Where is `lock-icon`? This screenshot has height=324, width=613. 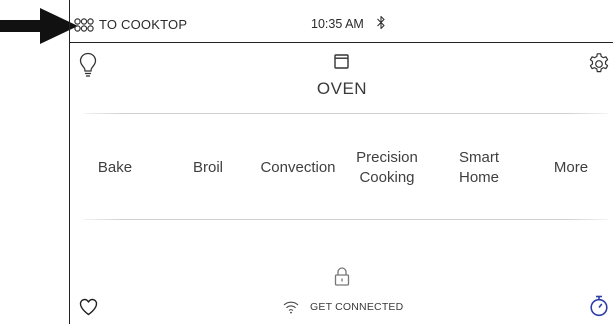 lock-icon is located at coordinates (342, 276).